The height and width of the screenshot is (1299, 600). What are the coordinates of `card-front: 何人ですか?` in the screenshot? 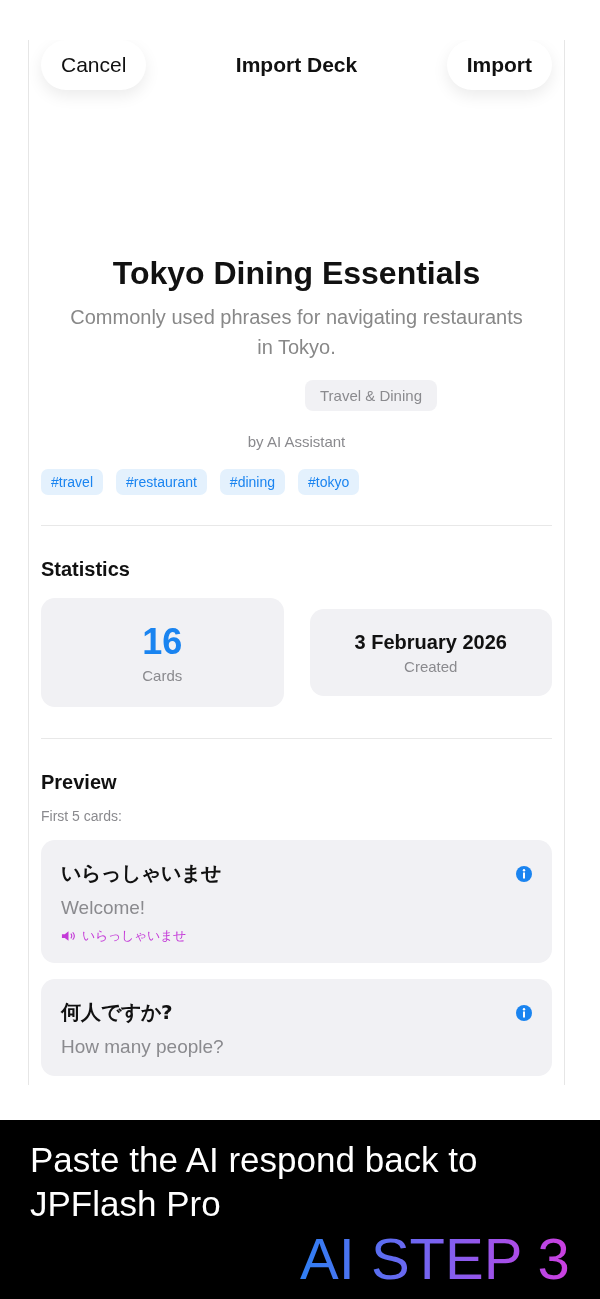 It's located at (117, 1012).